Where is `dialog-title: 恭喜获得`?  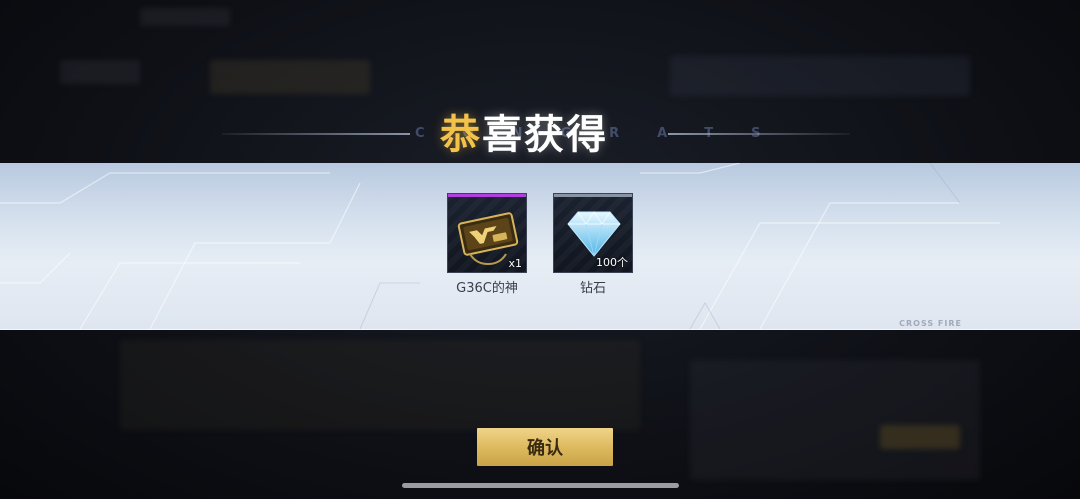 dialog-title: 恭喜获得 is located at coordinates (524, 131).